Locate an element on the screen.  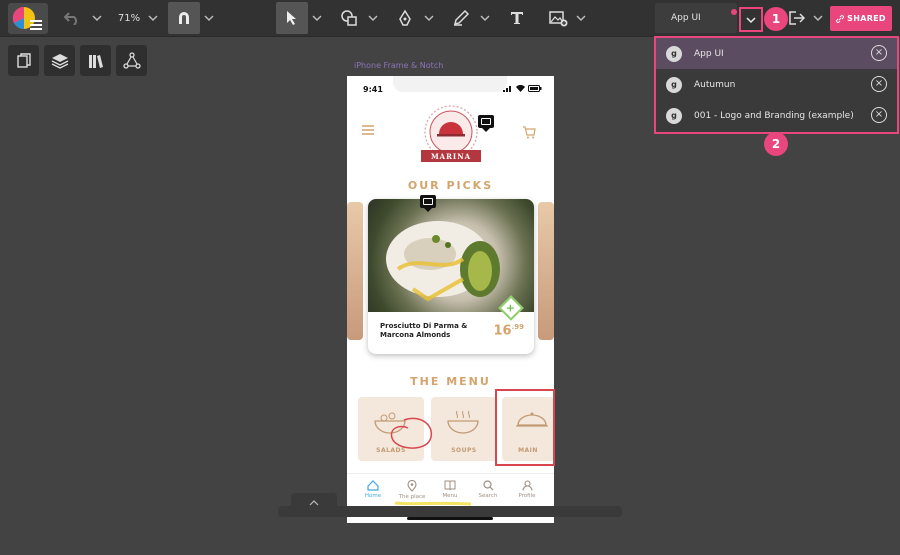
document-item-logo-branding: g 001 - Logo and Branding (example) × is located at coordinates (776, 115).